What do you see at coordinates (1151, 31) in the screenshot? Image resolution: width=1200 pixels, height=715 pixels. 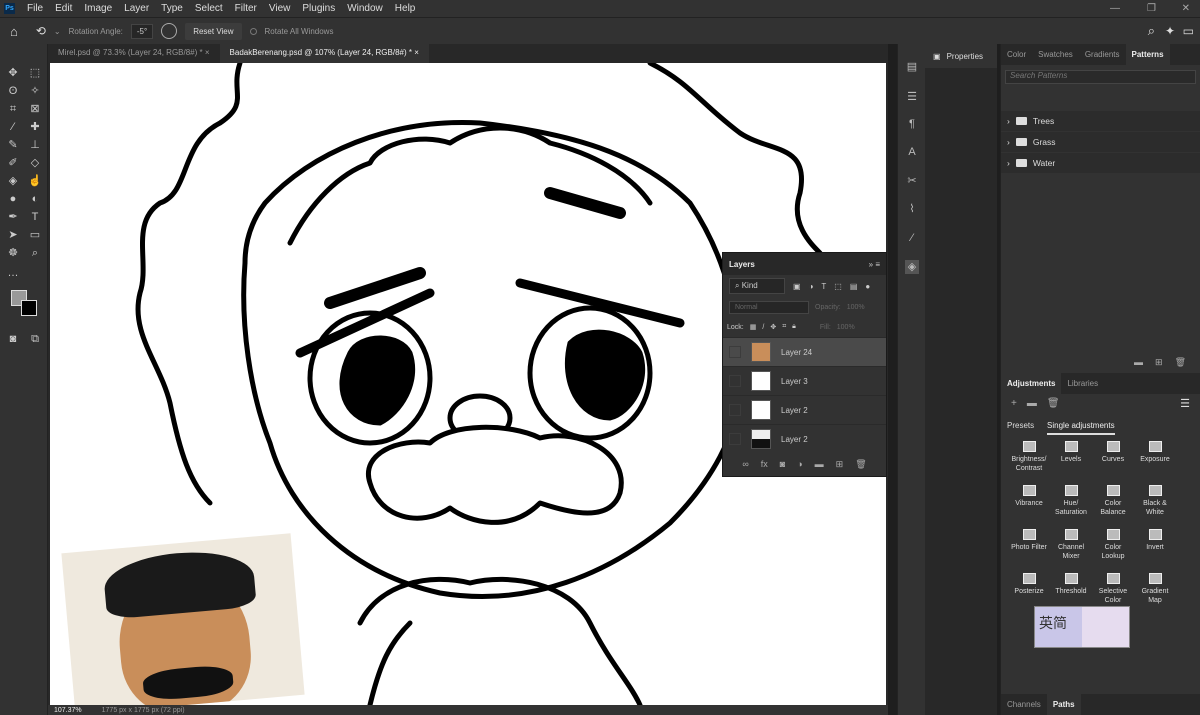 I see `search-icon: ⌕` at bounding box center [1151, 31].